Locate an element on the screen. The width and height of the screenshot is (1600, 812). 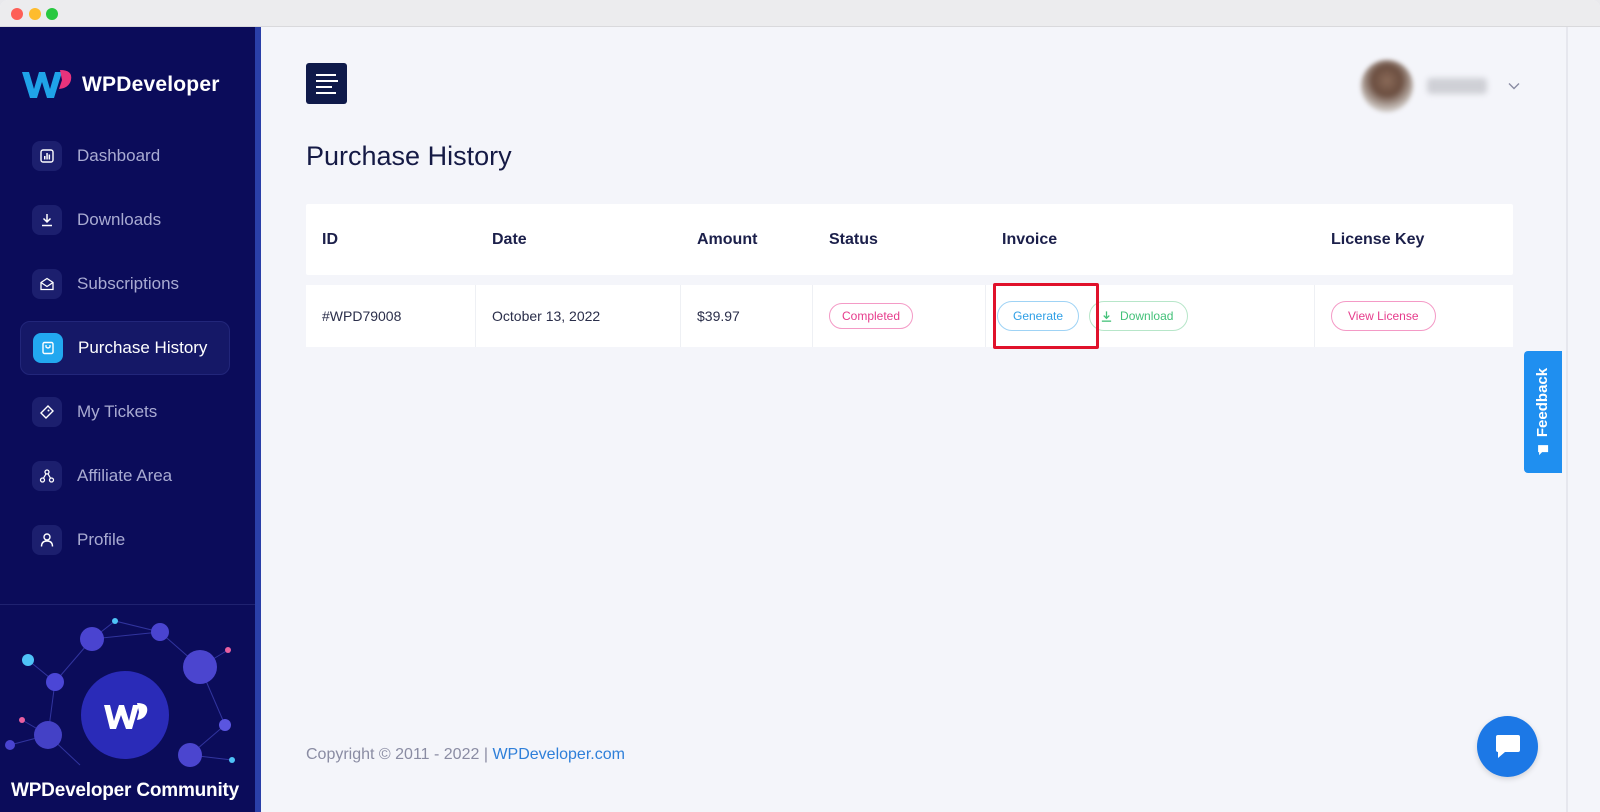
column-header-date: Date is located at coordinates (509, 239).